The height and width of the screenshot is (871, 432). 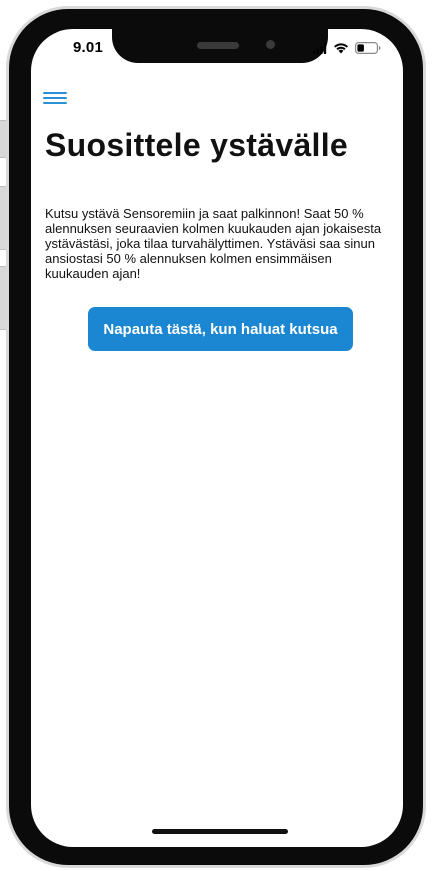 What do you see at coordinates (197, 145) in the screenshot?
I see `page-title: Suosittele ystävälle` at bounding box center [197, 145].